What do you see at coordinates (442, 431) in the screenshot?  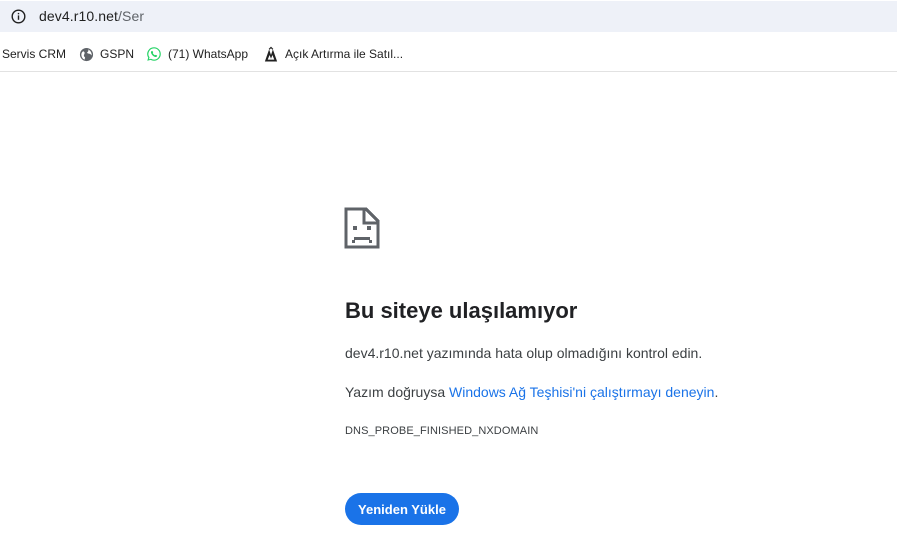 I see `error-code: DNS_PROBE_FINISHED_NXDOMAIN` at bounding box center [442, 431].